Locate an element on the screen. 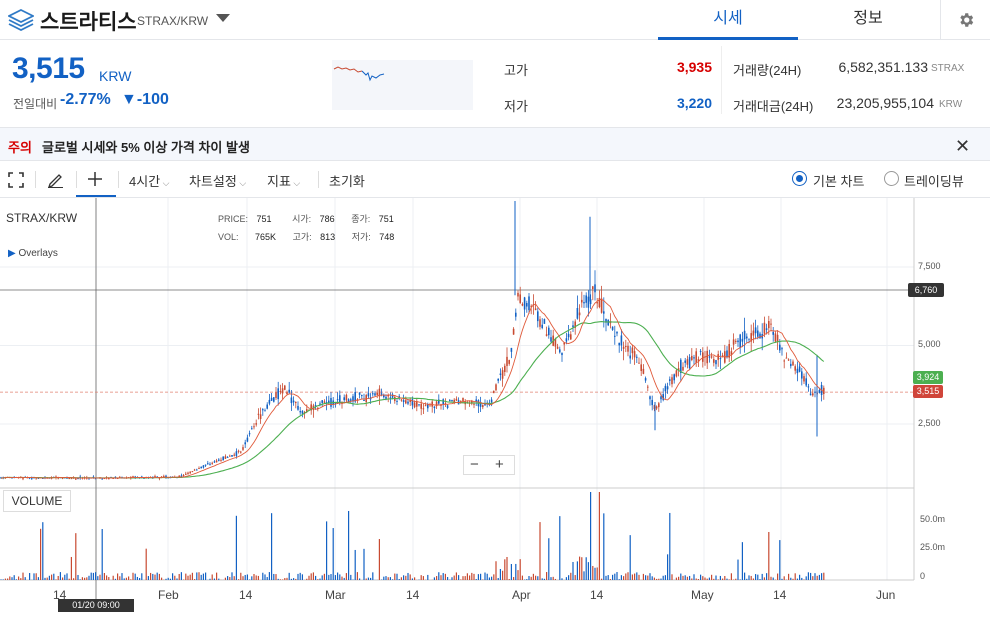  x-tick-label: 14 is located at coordinates (596, 595).